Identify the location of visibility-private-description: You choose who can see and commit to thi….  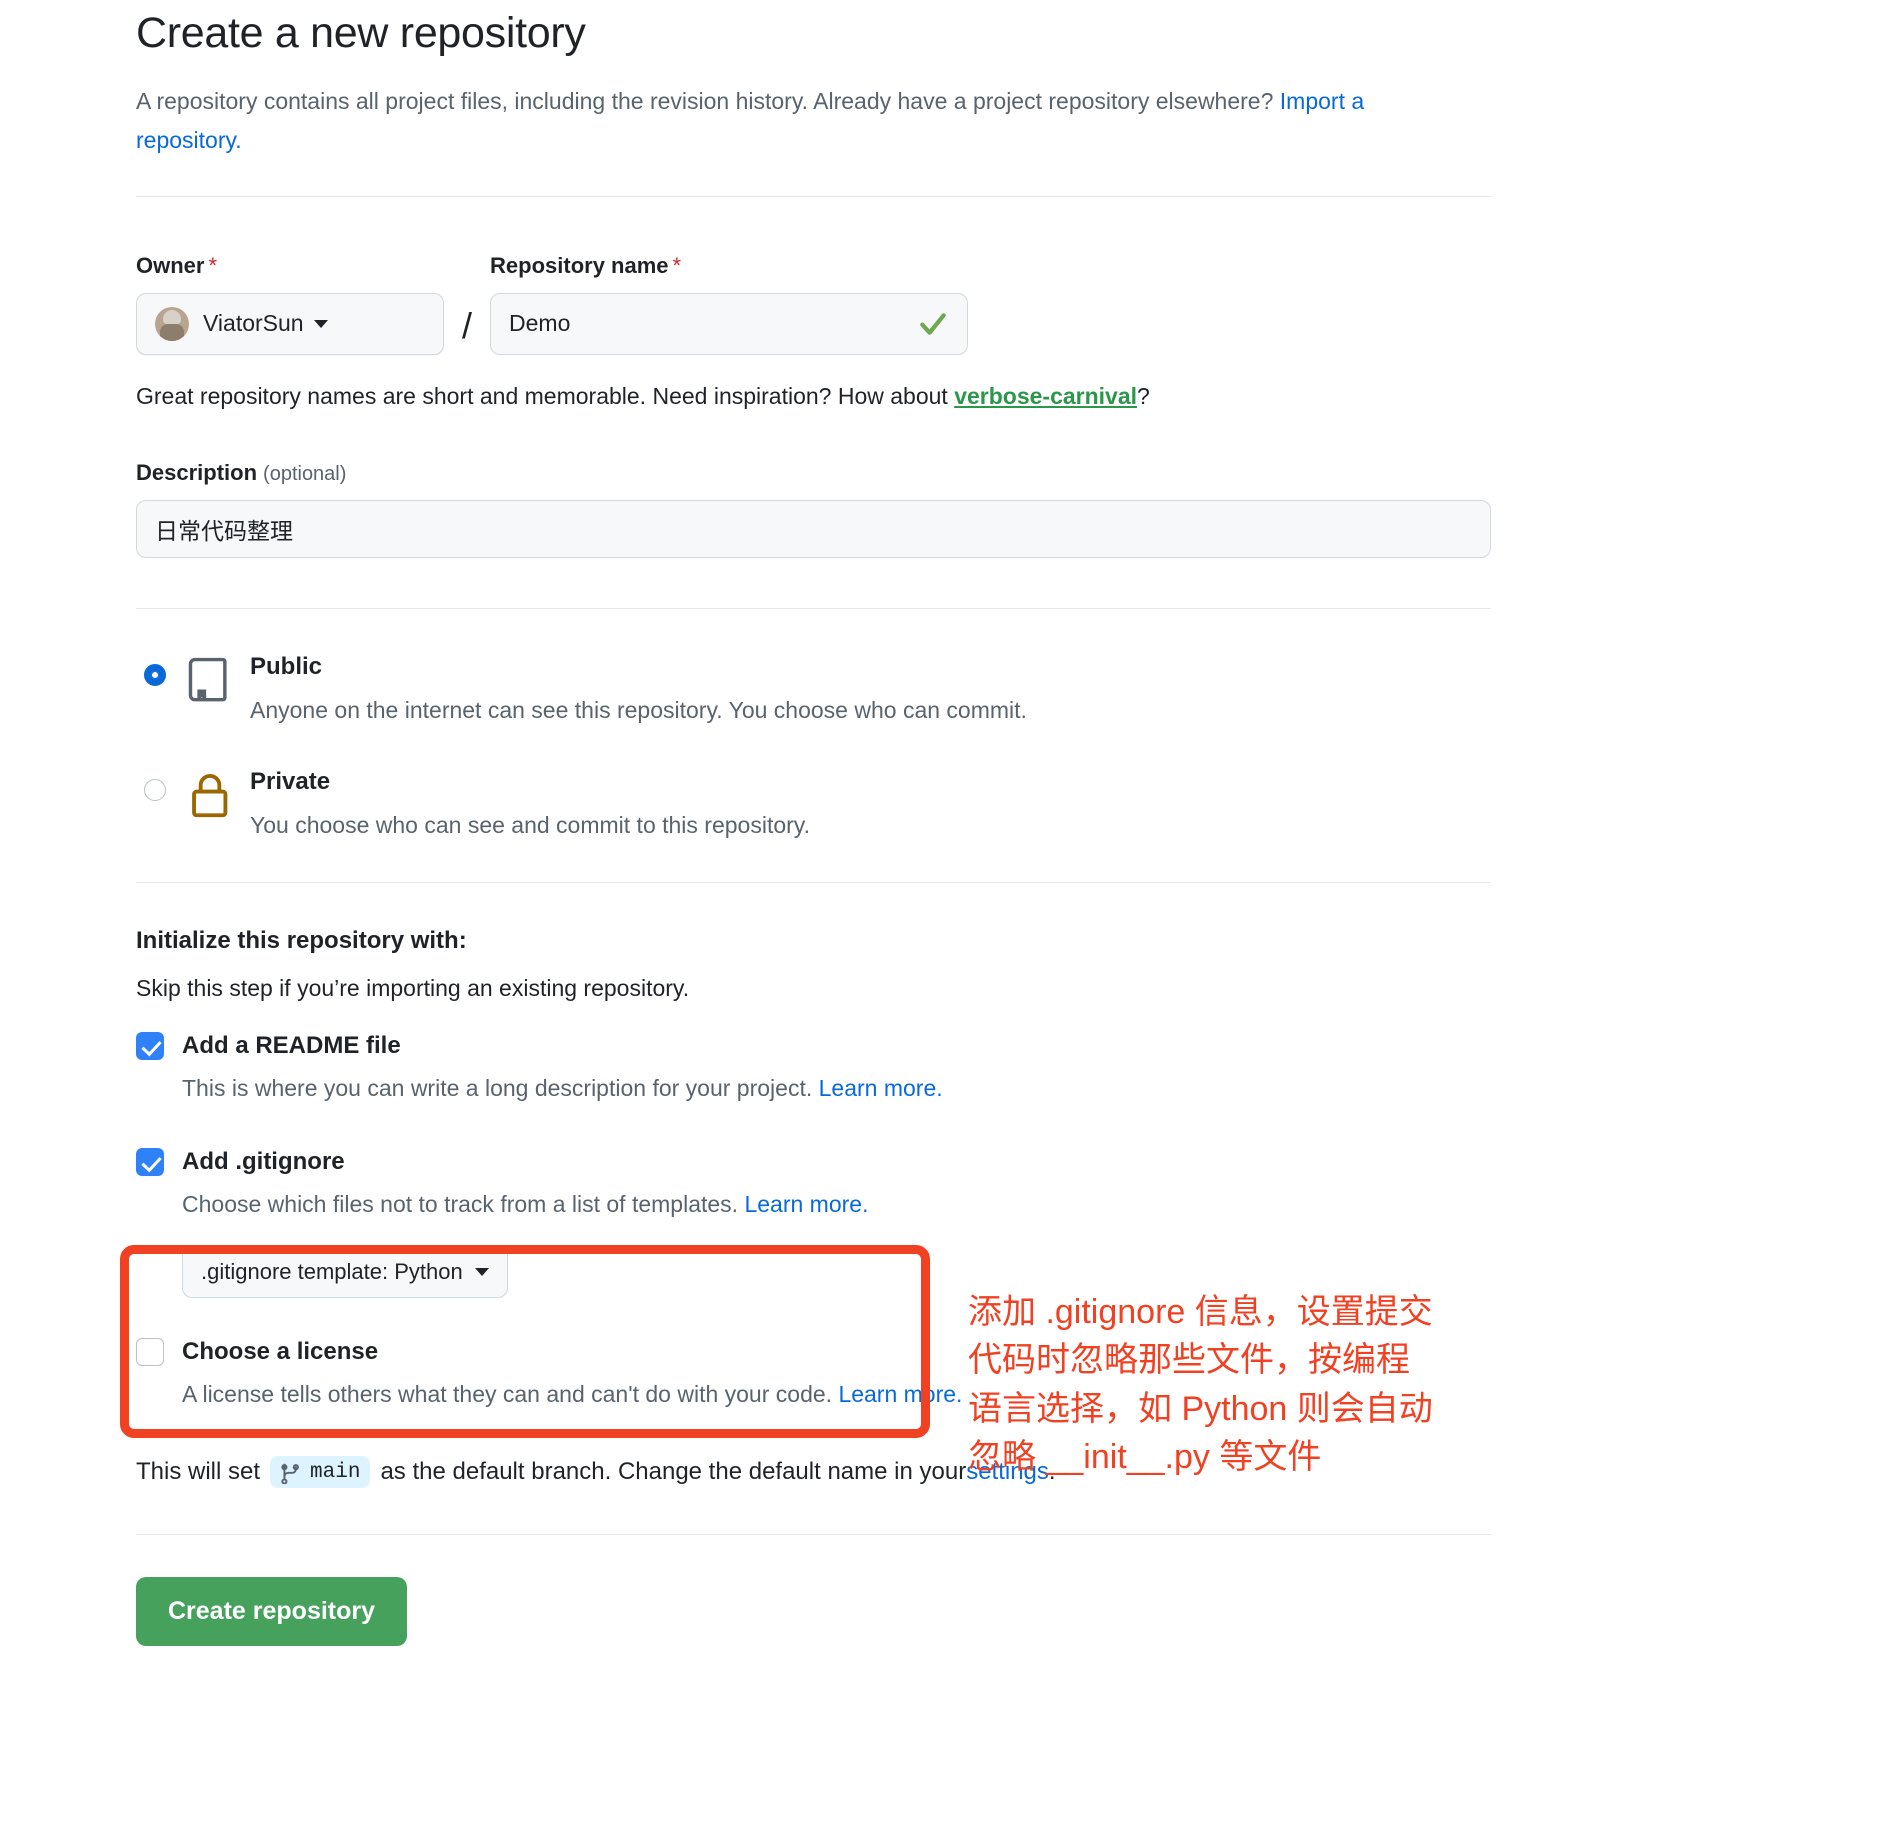
(530, 825).